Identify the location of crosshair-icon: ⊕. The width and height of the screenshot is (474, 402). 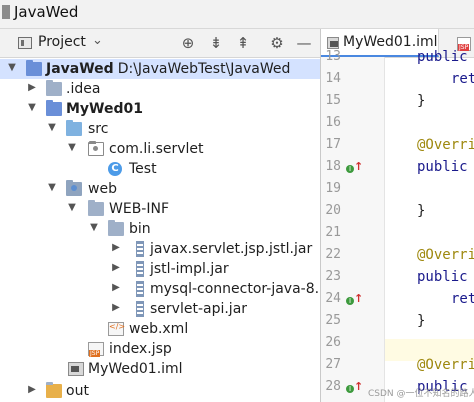
(188, 43).